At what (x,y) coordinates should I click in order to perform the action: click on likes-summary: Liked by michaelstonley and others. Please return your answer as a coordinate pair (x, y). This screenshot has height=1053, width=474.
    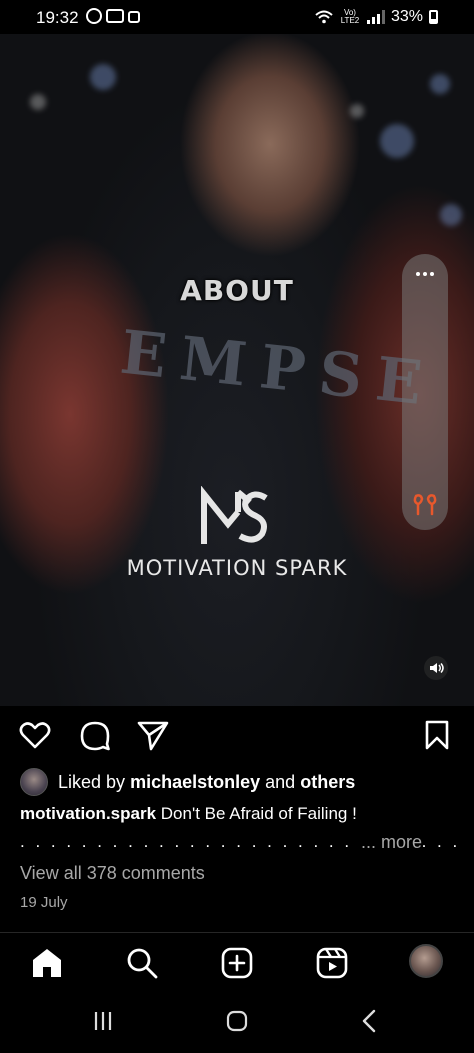
    Looking at the image, I should click on (187, 782).